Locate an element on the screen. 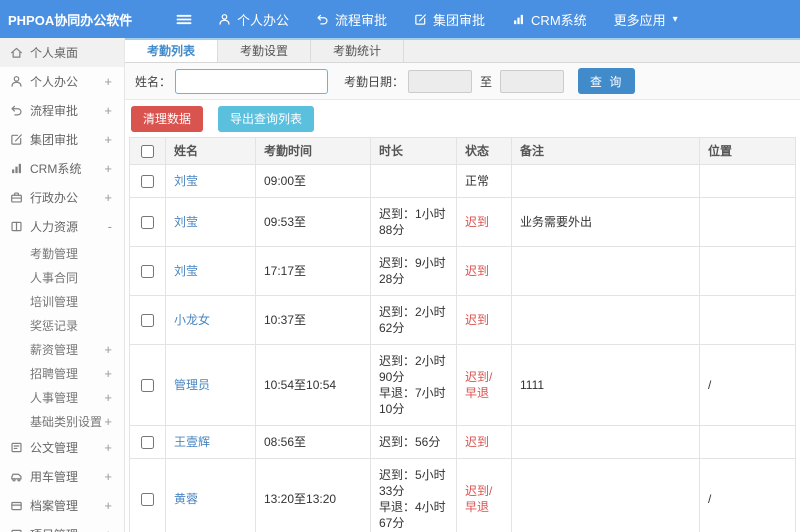 The width and height of the screenshot is (800, 532). table-row: 黄蓉 13:20至13:20 迟到：5小时33分 早退：4小时67分 迟到/早退 / is located at coordinates (462, 495).